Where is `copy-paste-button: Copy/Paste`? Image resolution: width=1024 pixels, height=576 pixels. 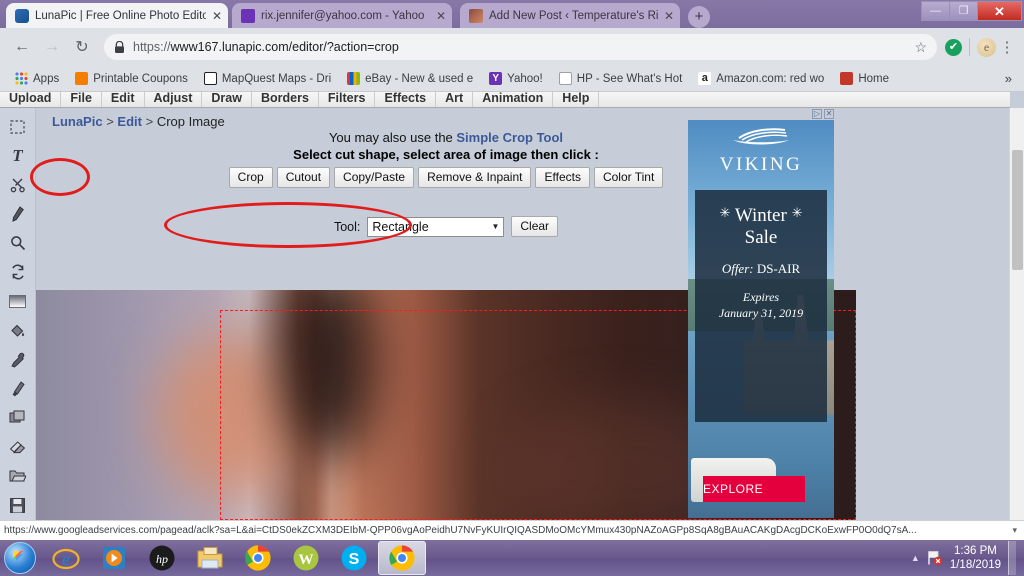 copy-paste-button: Copy/Paste is located at coordinates (374, 177).